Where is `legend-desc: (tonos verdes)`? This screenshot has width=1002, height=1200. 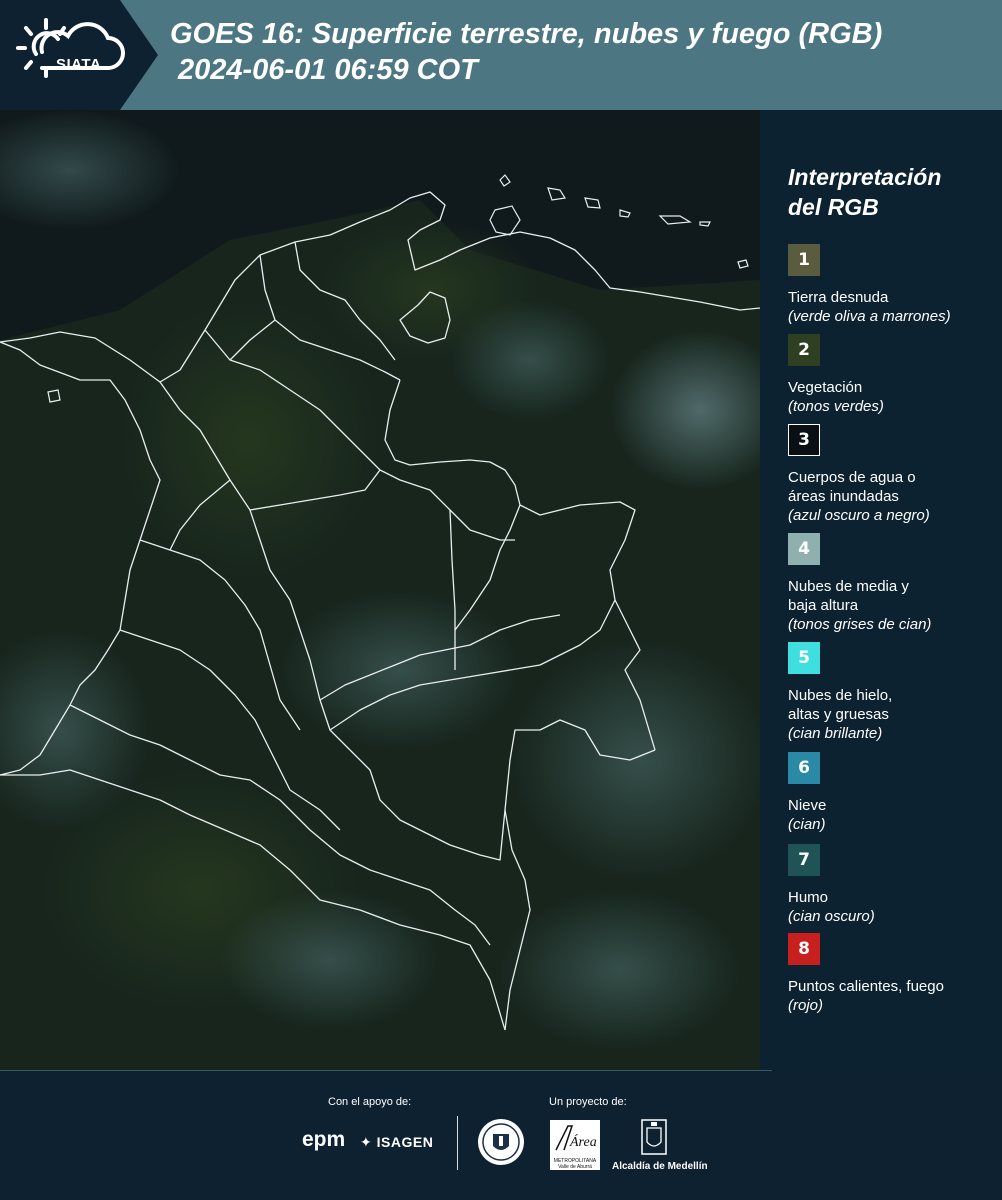 legend-desc: (tonos verdes) is located at coordinates (836, 406).